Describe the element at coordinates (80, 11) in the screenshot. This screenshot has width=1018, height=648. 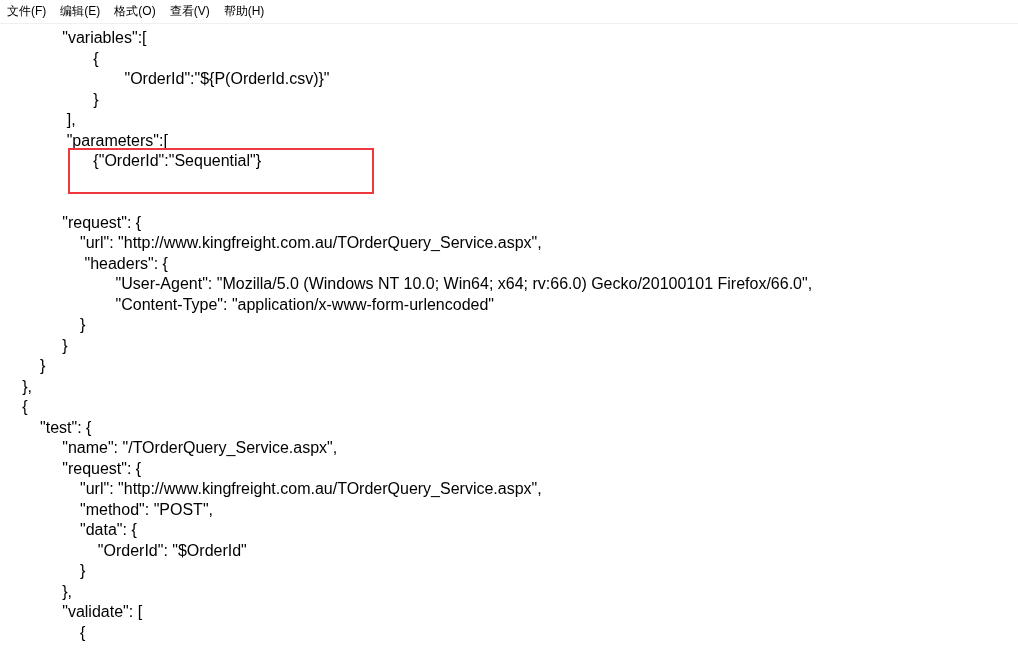
I see `menu-item: 编辑(E)` at that location.